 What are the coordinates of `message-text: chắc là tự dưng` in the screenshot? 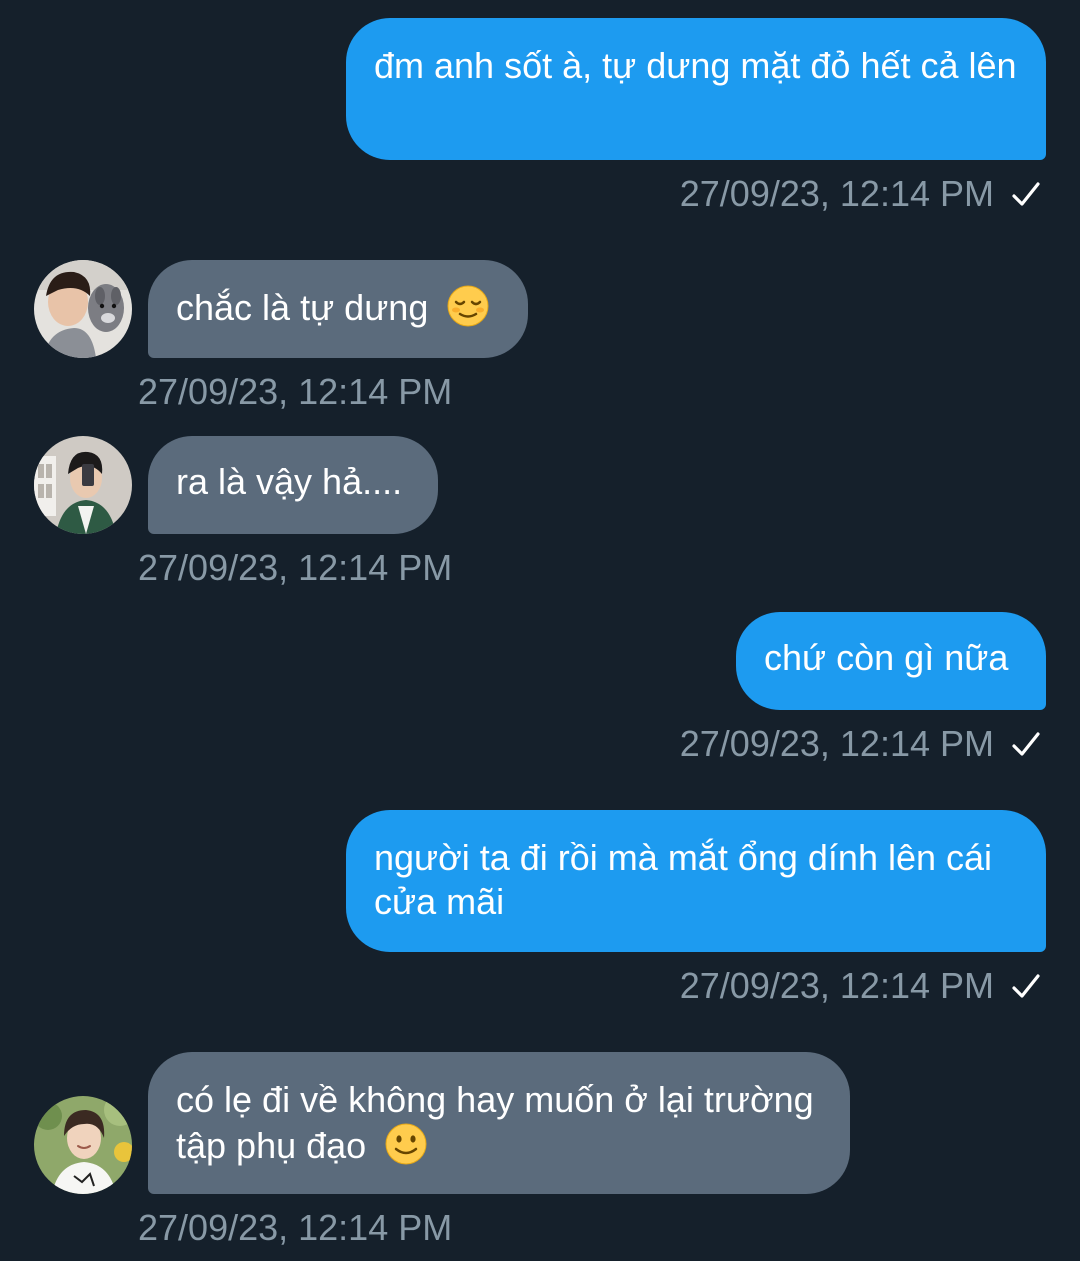 It's located at (302, 307).